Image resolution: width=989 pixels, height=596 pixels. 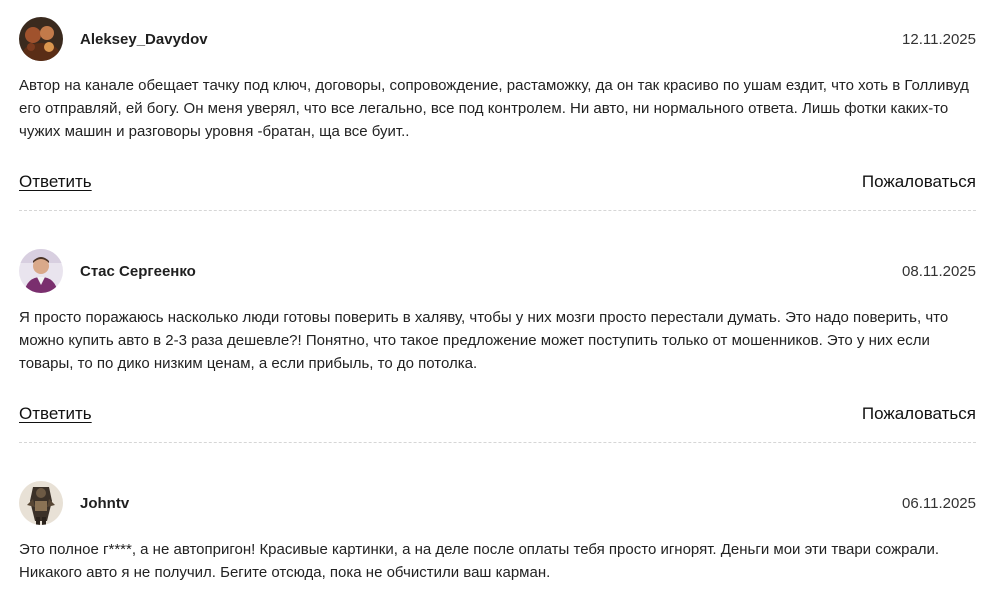 I want to click on comment-author: Стас Сергеенко, so click(x=138, y=271).